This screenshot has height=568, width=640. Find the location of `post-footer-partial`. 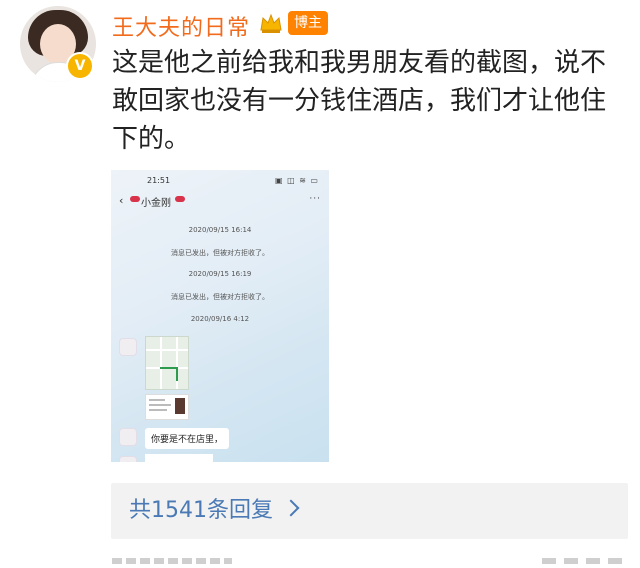

post-footer-partial is located at coordinates (368, 562).